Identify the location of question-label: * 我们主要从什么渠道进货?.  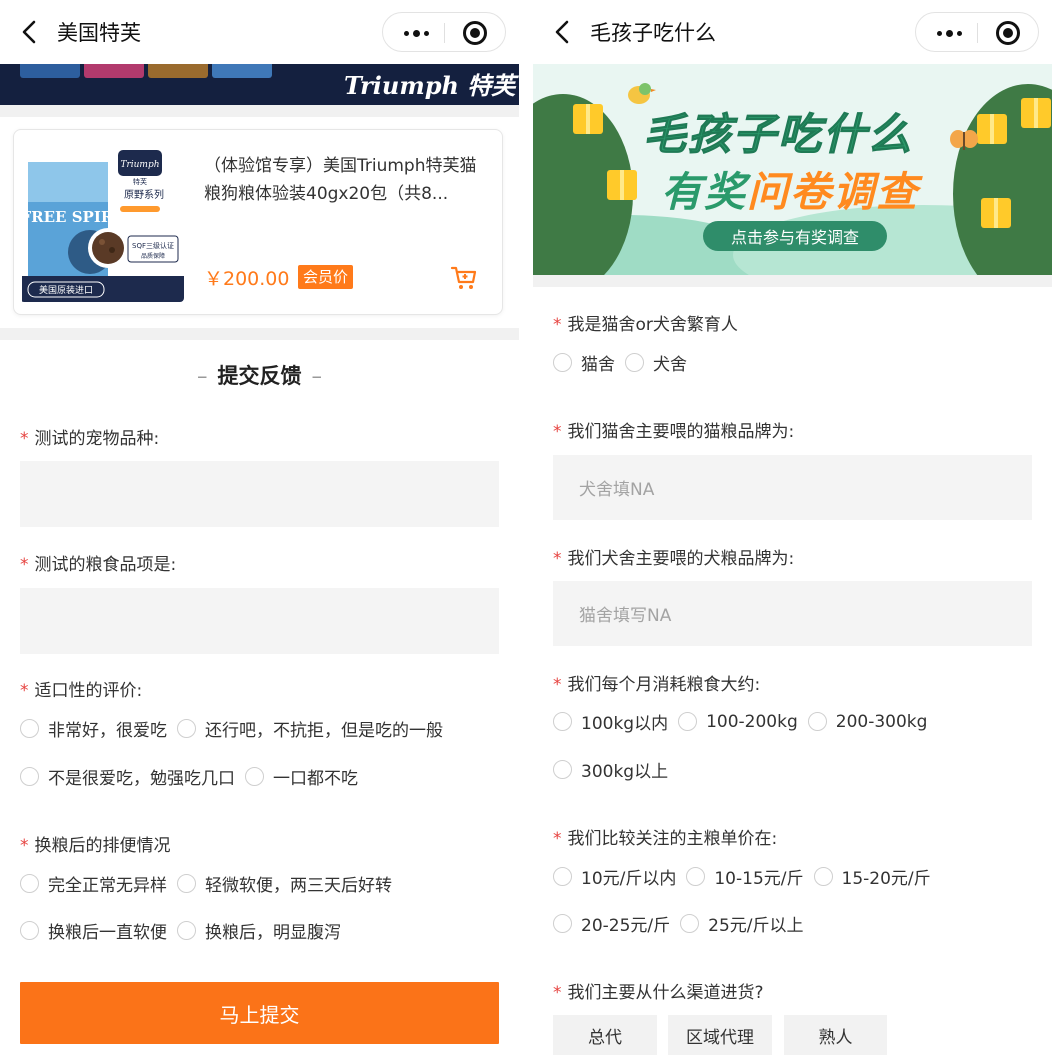
(658, 990).